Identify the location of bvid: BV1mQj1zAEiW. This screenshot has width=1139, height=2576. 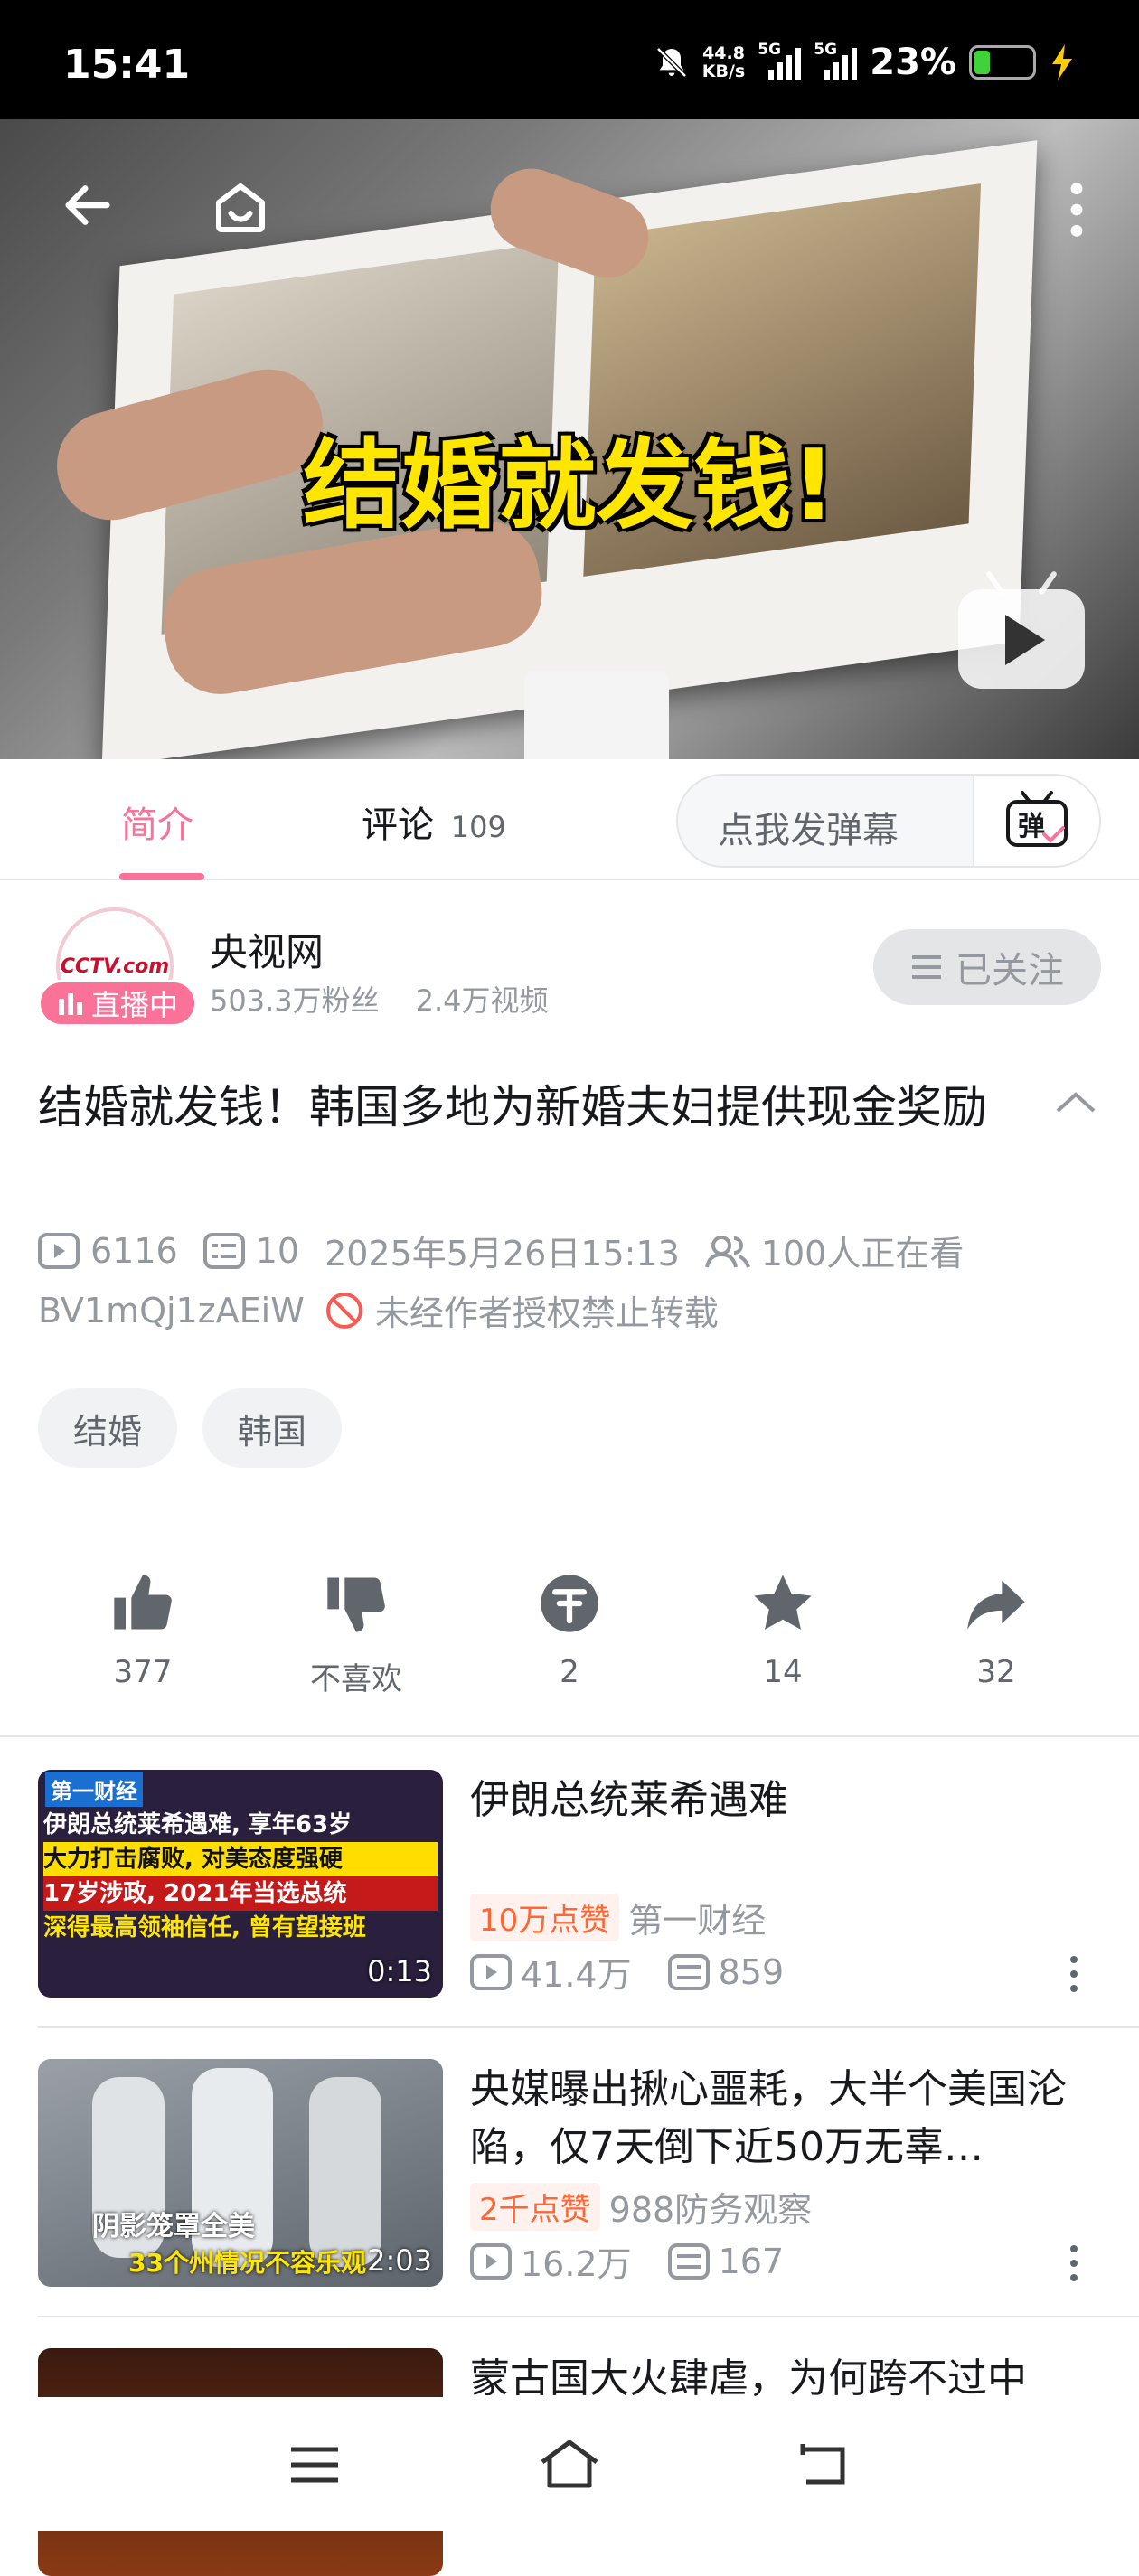
(171, 1311).